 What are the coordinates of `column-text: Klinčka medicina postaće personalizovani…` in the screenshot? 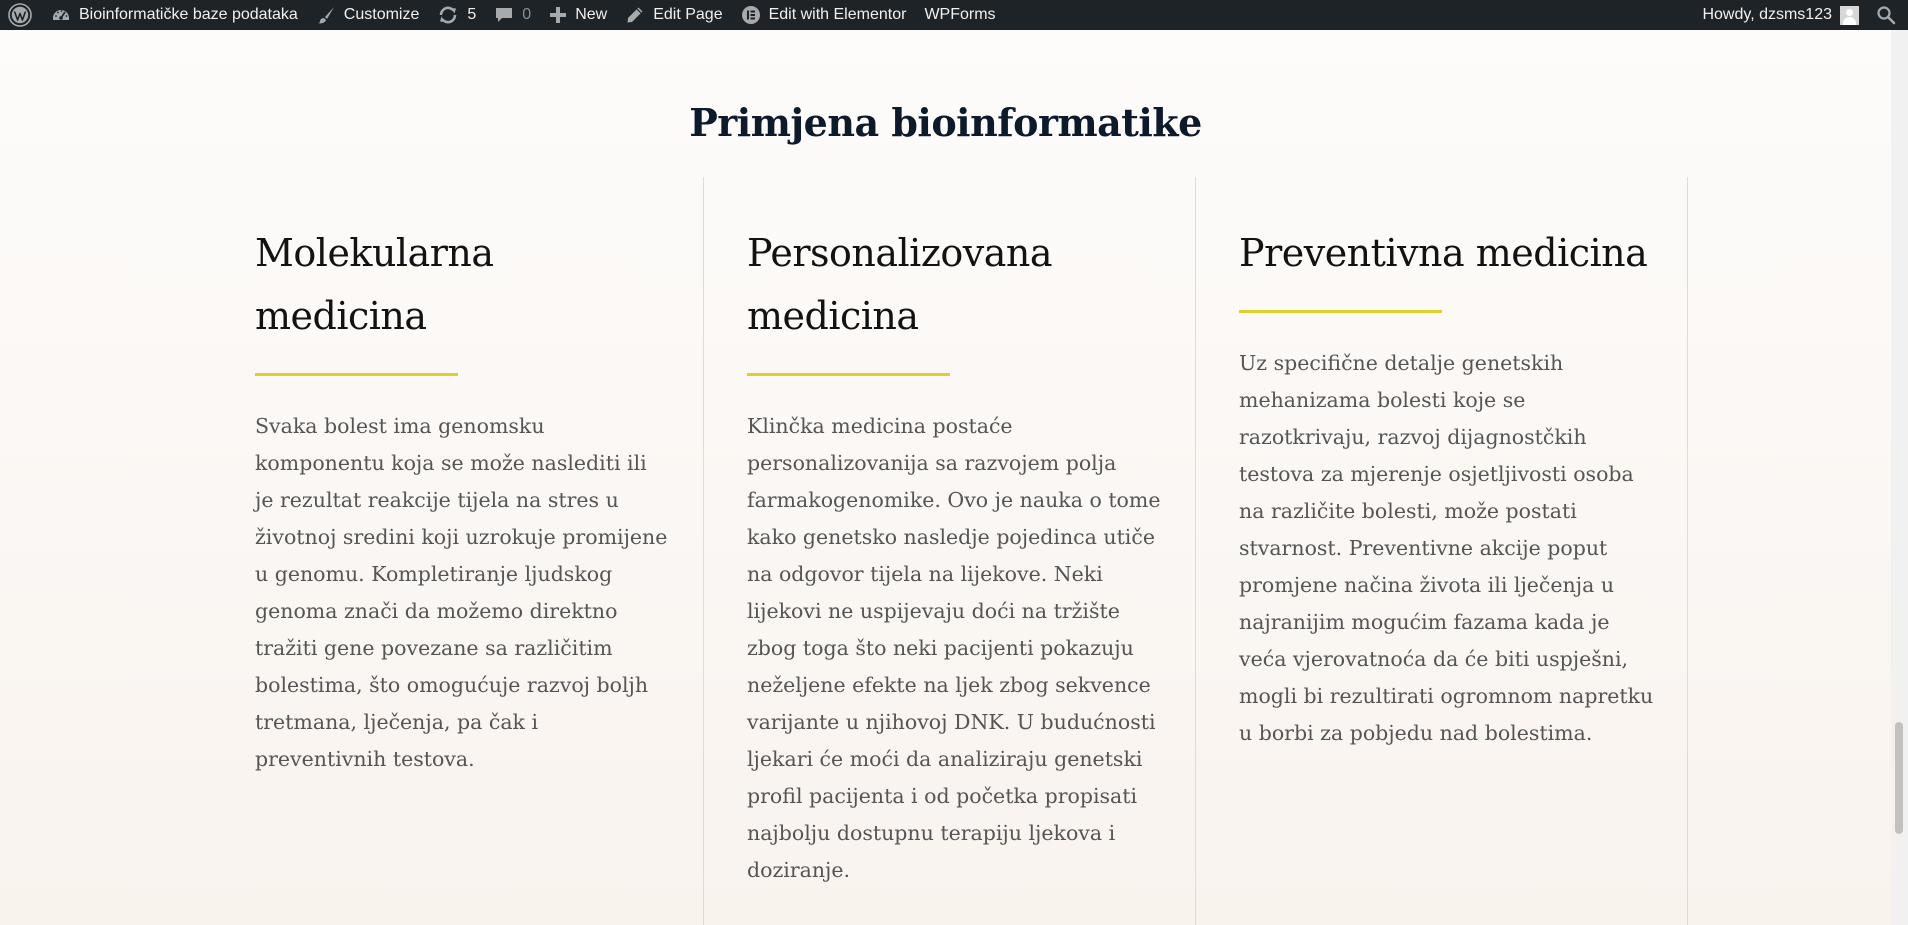 It's located at (954, 648).